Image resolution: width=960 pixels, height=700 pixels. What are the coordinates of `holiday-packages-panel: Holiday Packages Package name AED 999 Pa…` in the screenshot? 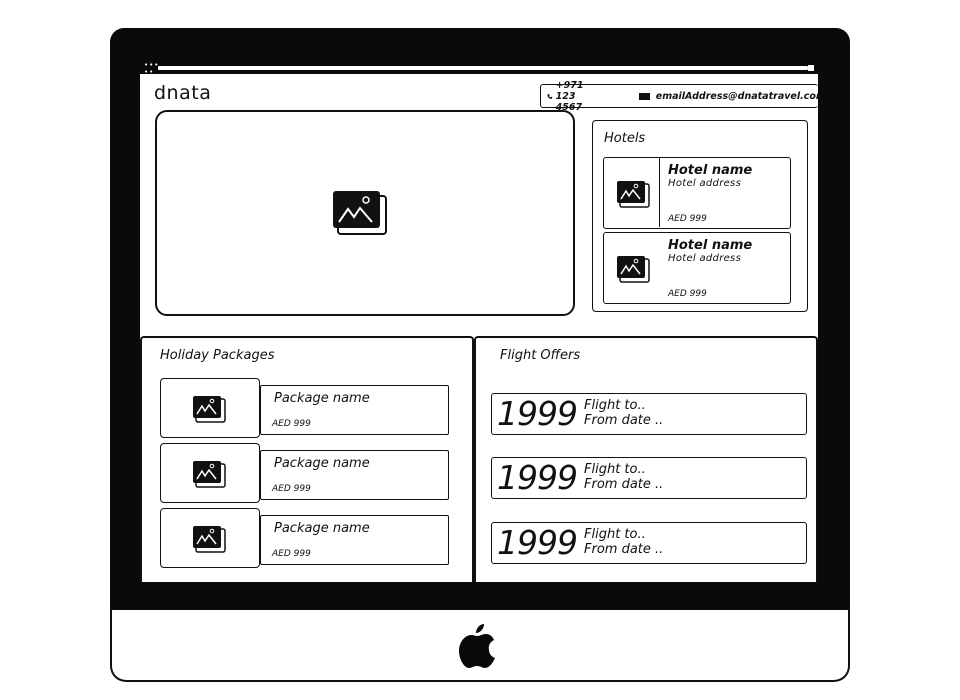 It's located at (307, 459).